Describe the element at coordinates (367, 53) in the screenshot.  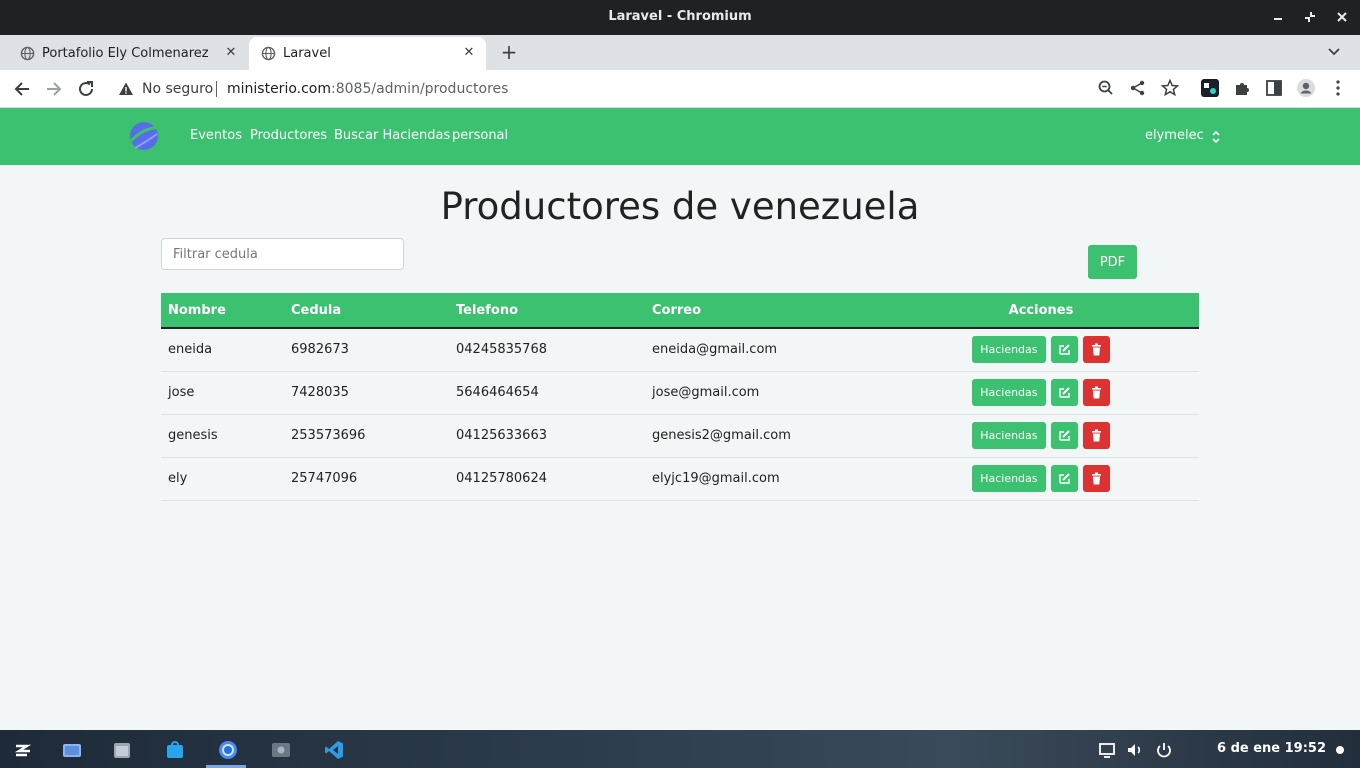
I see `tab-laravel: Laravel ✕` at that location.